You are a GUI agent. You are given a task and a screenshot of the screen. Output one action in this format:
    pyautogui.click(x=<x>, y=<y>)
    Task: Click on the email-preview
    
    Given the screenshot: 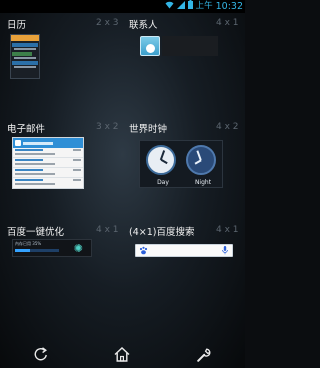 What is the action you would take?
    pyautogui.click(x=48, y=163)
    